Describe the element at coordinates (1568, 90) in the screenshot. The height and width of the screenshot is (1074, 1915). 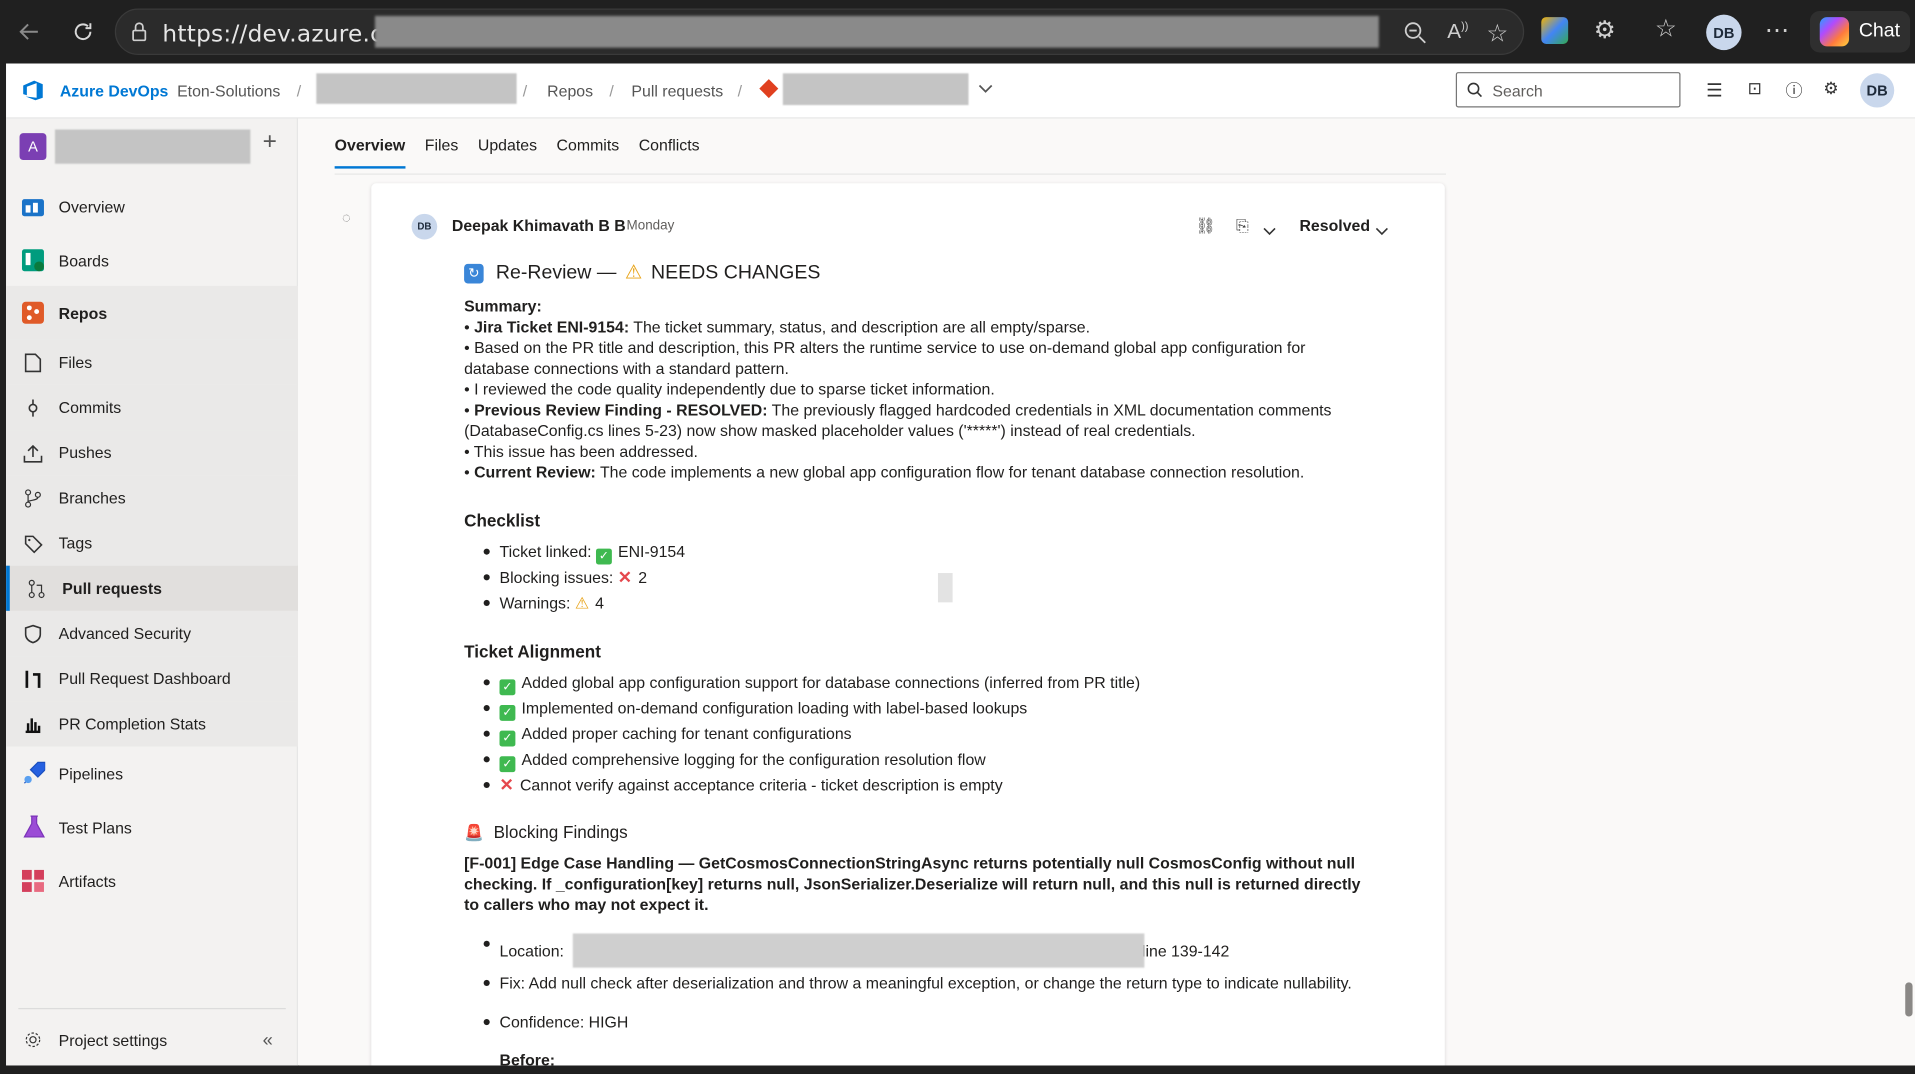
I see `search-box: Search` at that location.